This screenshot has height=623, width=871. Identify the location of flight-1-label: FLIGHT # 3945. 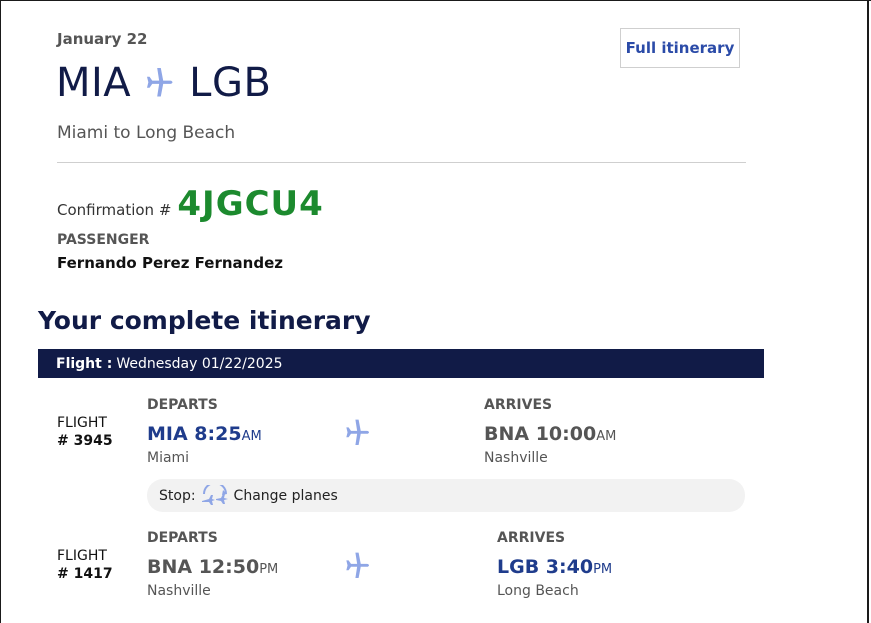
(85, 432).